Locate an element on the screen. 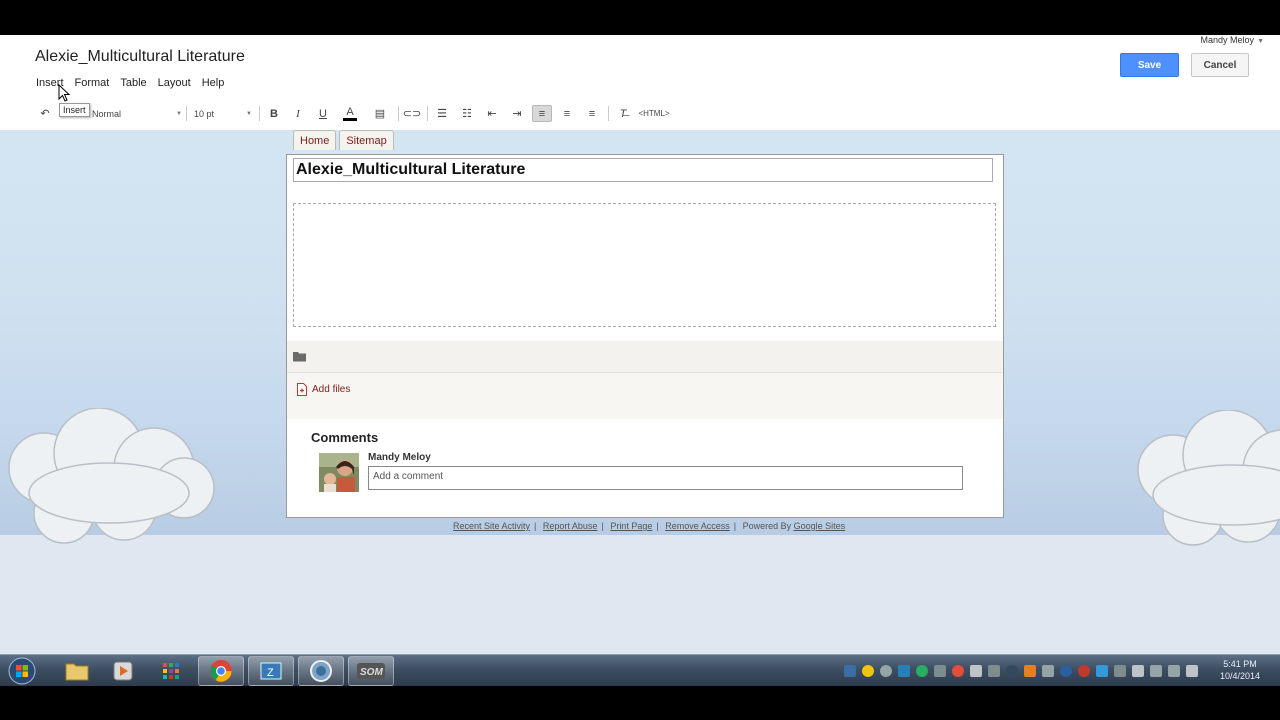 The width and height of the screenshot is (1280, 720). menu-layout: Layout is located at coordinates (174, 83).